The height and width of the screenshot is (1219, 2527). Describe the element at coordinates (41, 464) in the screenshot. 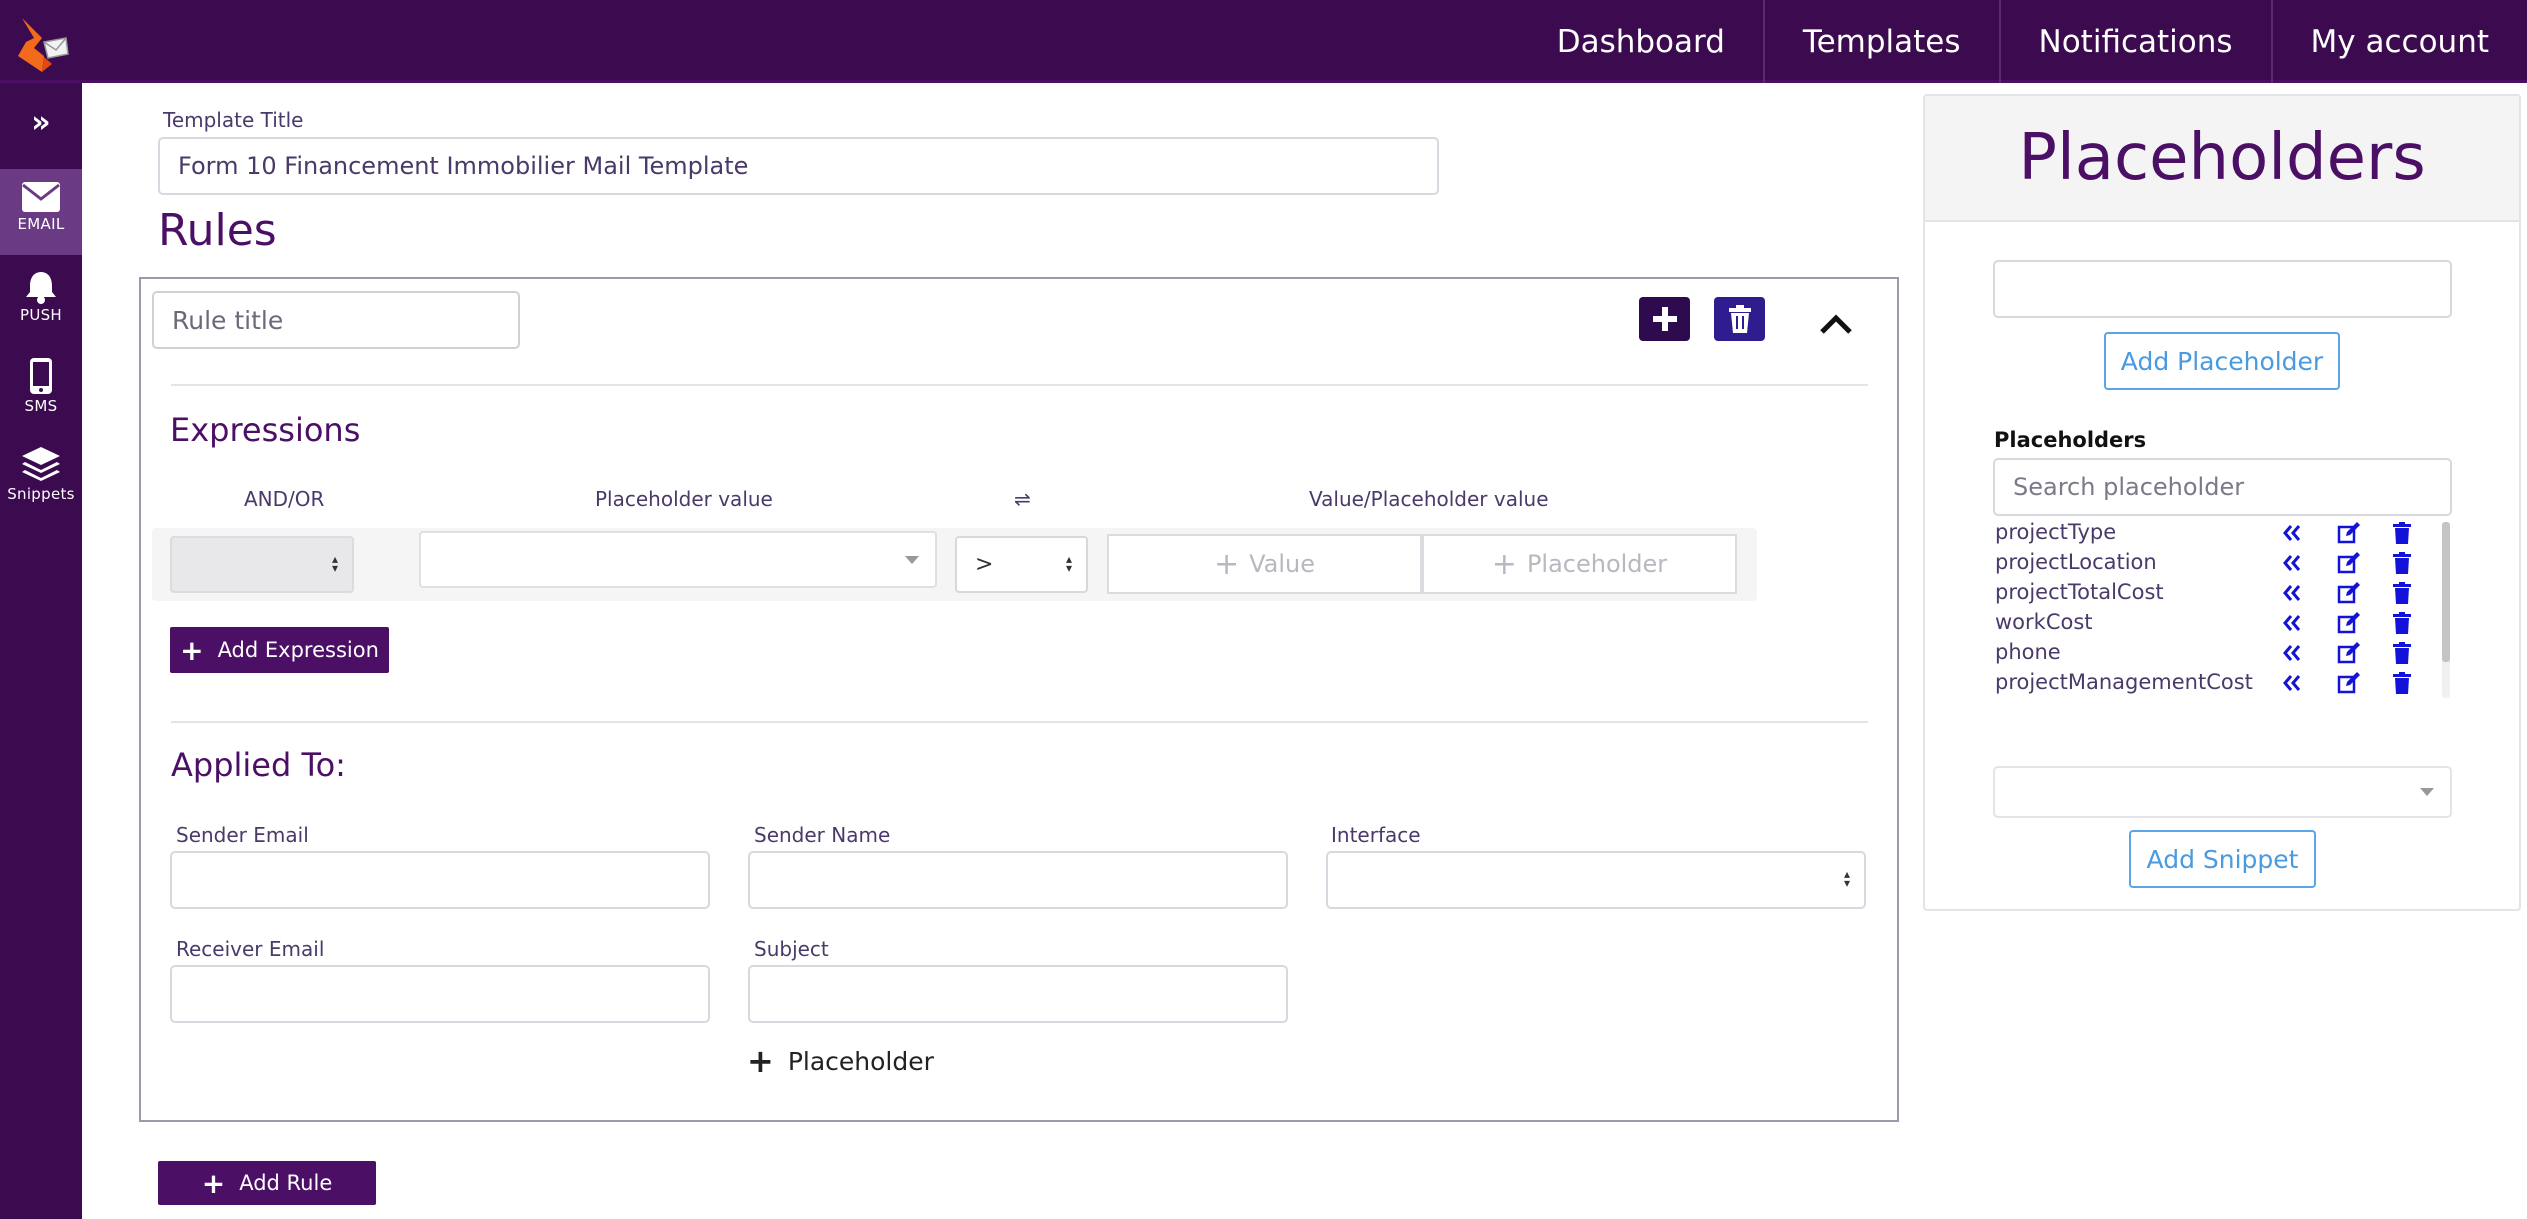

I see `layers-icon` at that location.